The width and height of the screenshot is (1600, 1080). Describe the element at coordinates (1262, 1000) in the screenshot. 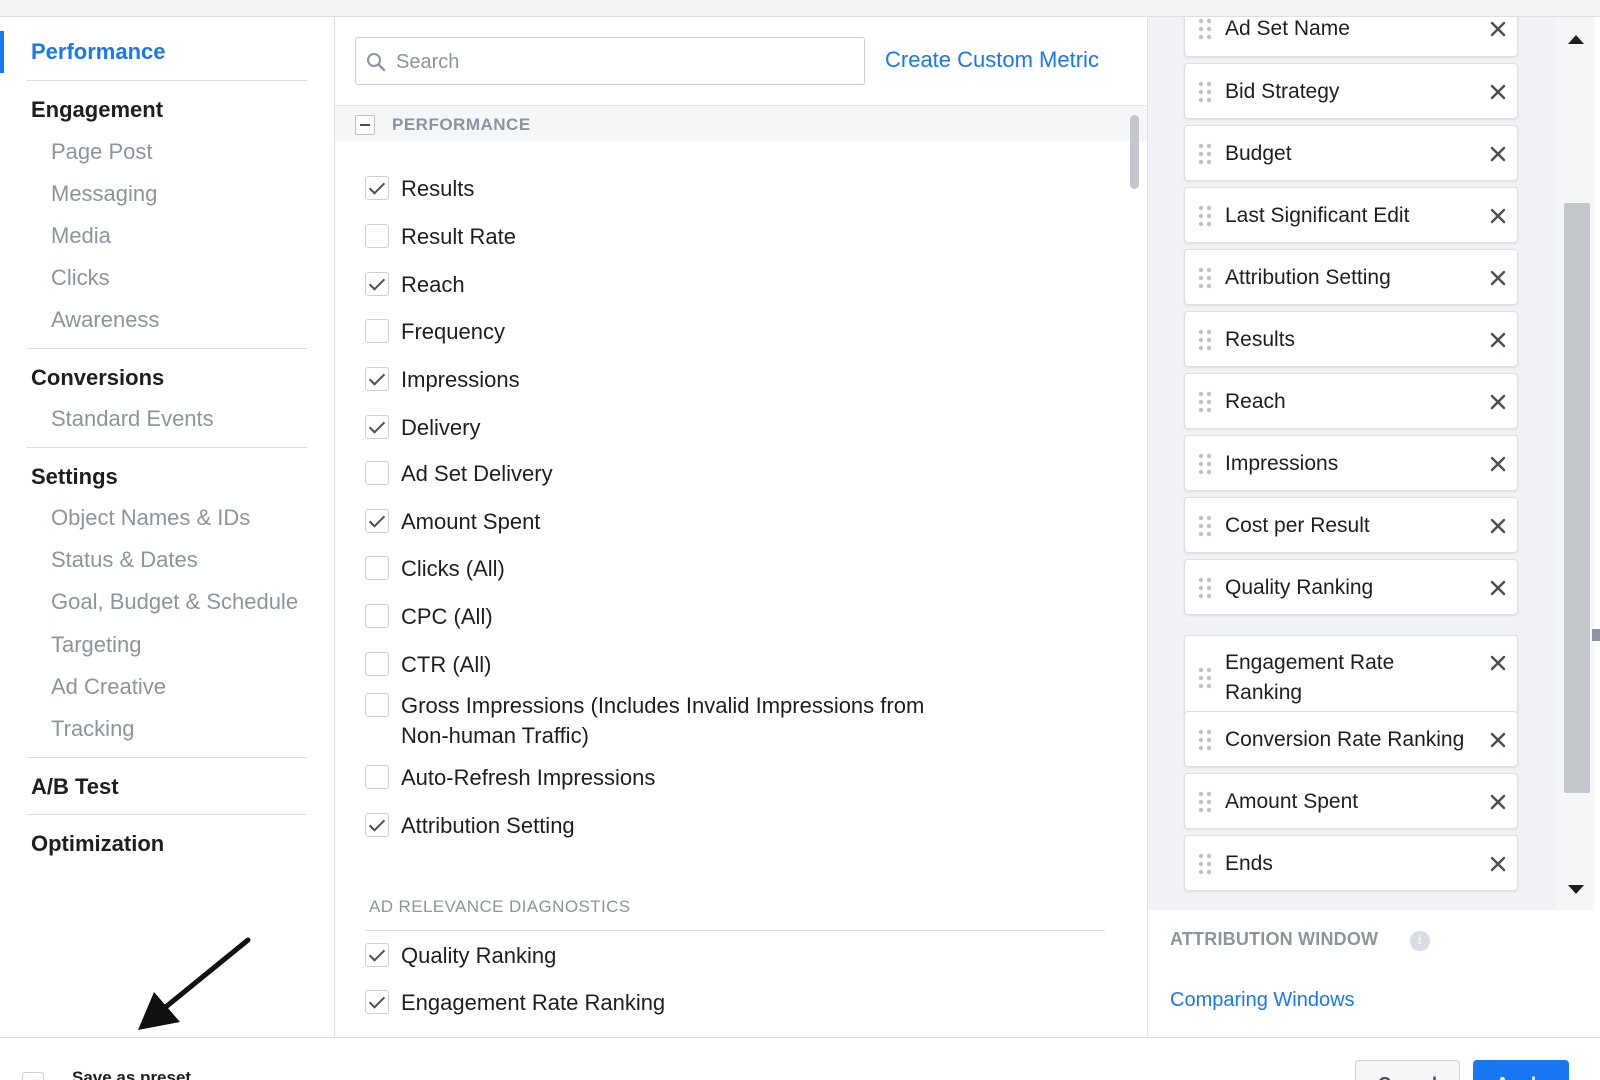

I see `comparing-windows-link: Comparing Windows` at that location.